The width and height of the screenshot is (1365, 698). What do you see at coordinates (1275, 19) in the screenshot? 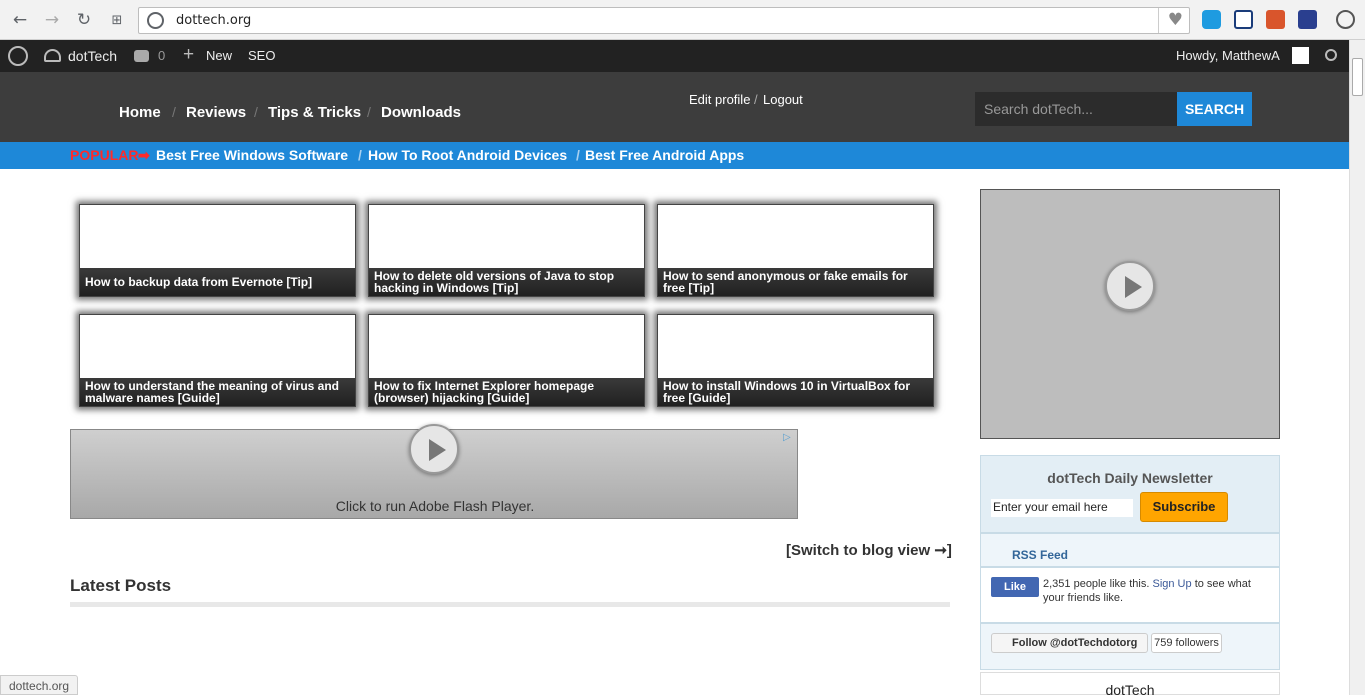
I see `extension-calendar-icon` at bounding box center [1275, 19].